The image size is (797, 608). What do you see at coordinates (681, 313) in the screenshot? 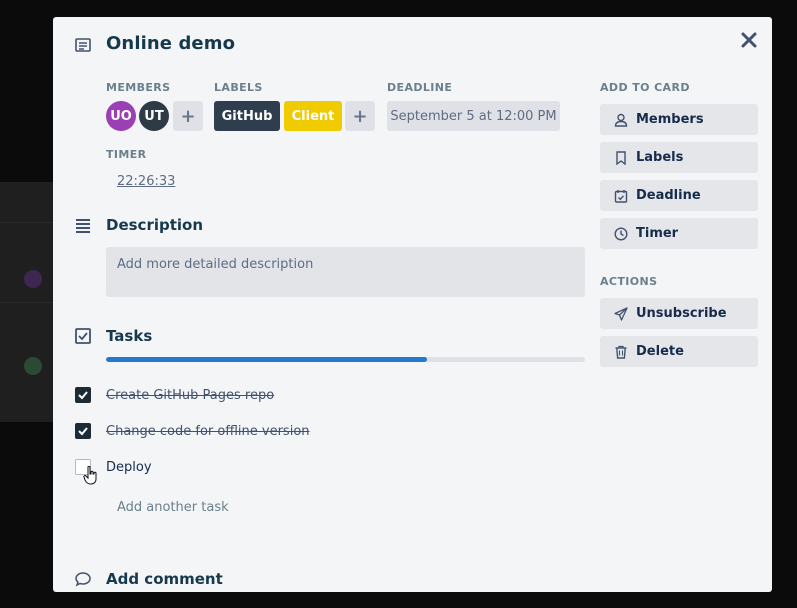
I see `unsubscribe-label: Unsubscribe` at bounding box center [681, 313].